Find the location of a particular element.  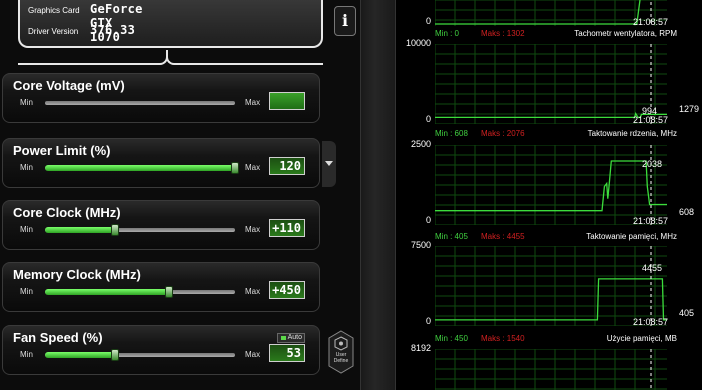

chevron-down-icon is located at coordinates (329, 163).